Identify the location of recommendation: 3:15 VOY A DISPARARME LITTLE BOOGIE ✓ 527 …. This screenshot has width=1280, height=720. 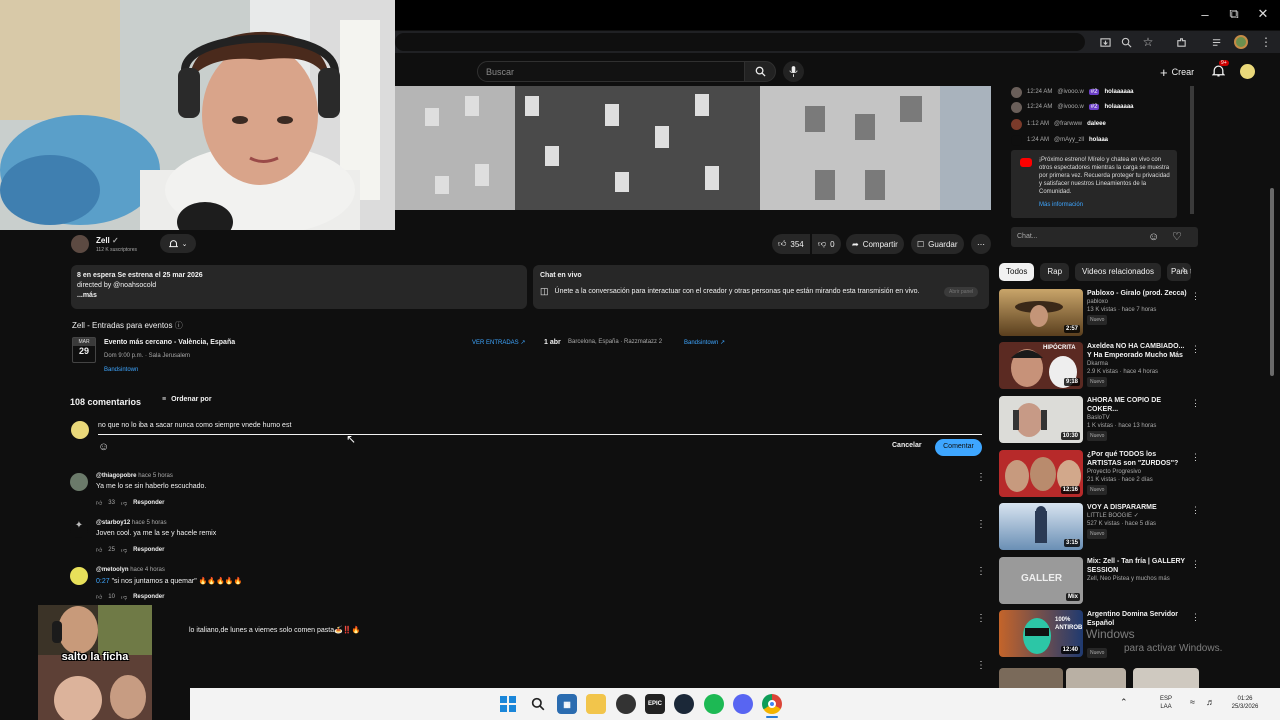
(1099, 528).